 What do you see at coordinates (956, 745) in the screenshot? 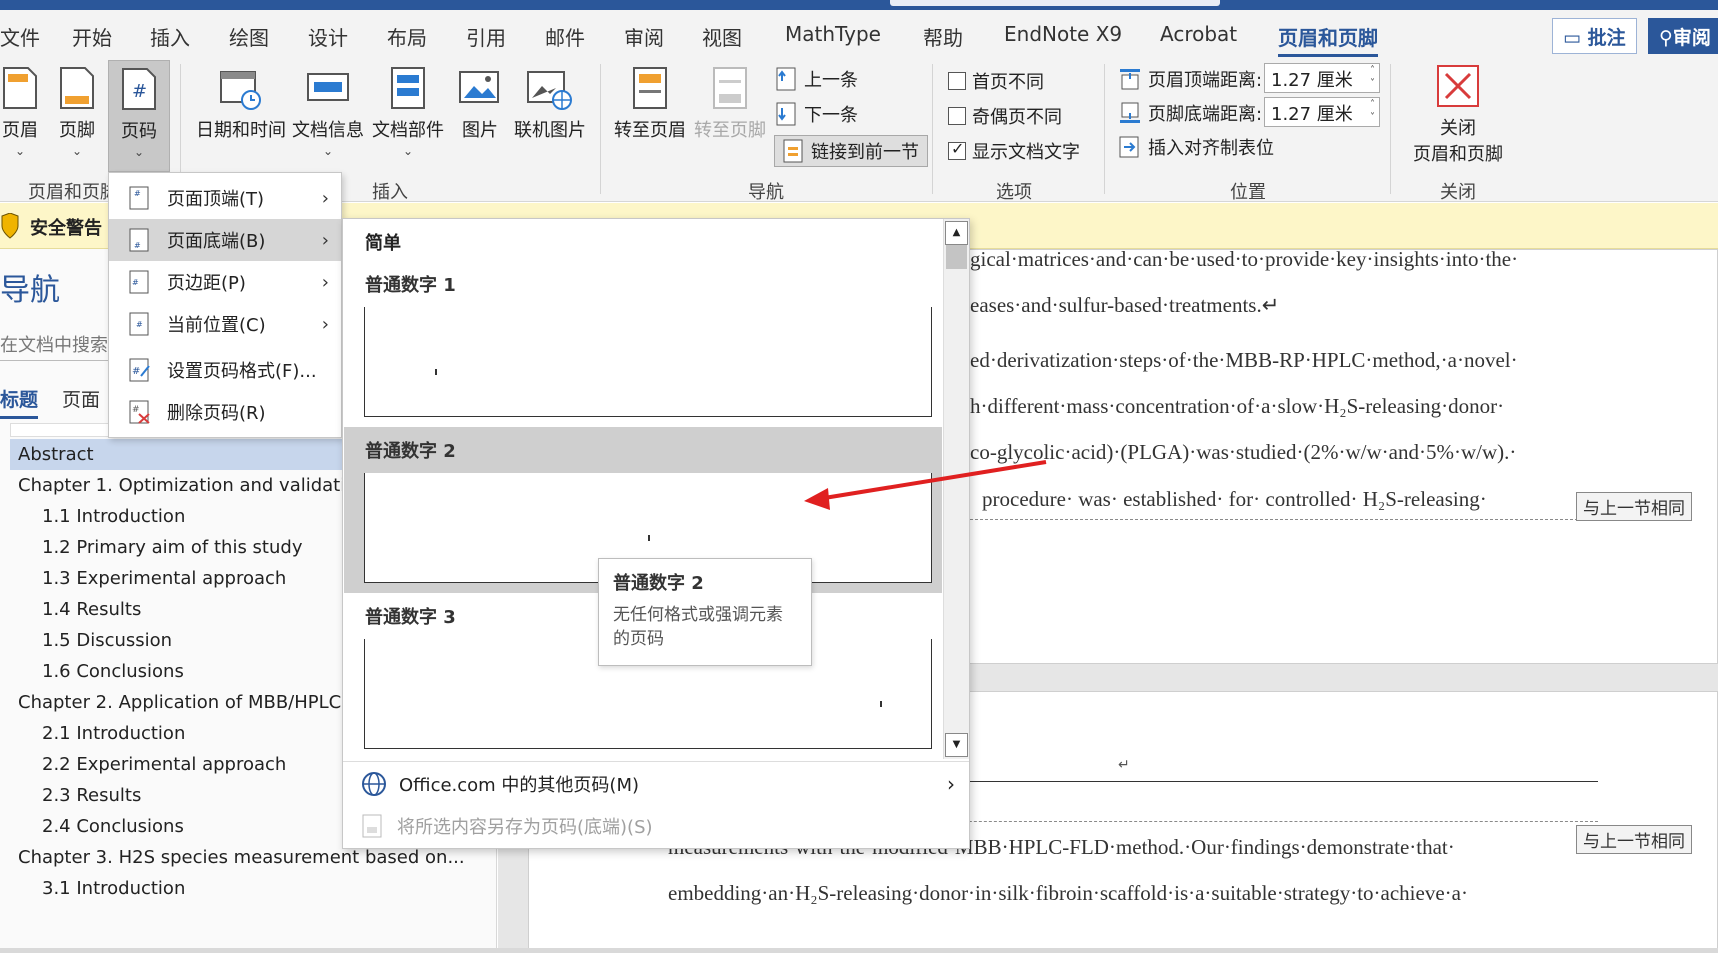
I see `scroll-down-icon: ▼` at bounding box center [956, 745].